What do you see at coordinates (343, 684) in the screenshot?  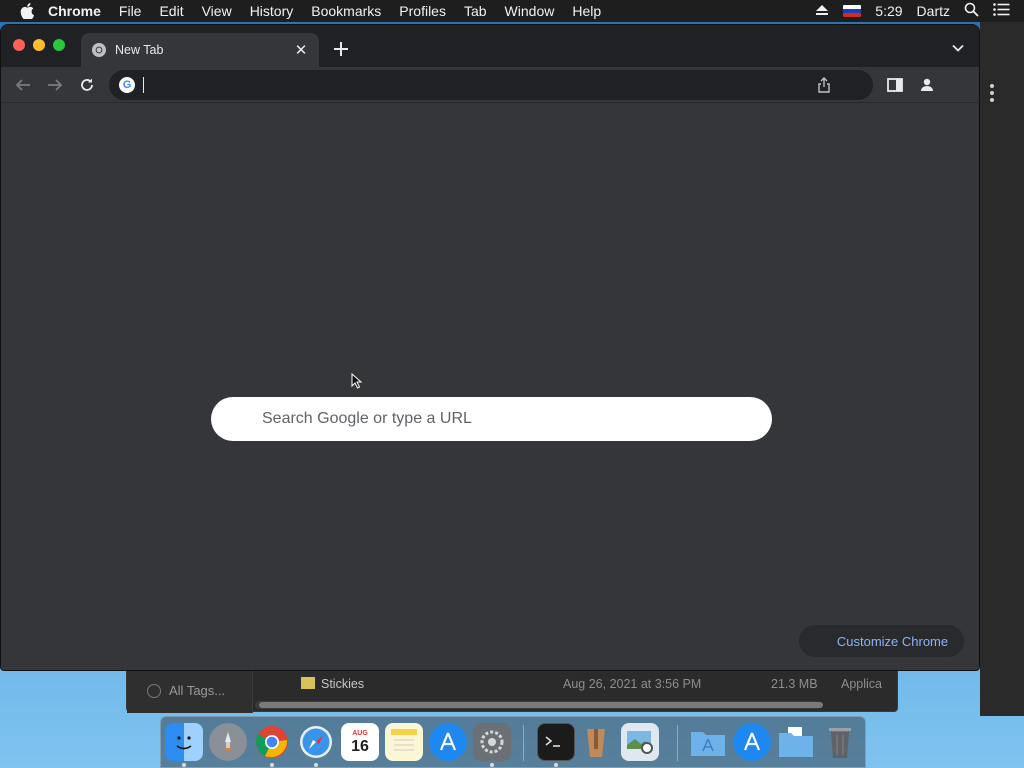 I see `file-name: Stickies` at bounding box center [343, 684].